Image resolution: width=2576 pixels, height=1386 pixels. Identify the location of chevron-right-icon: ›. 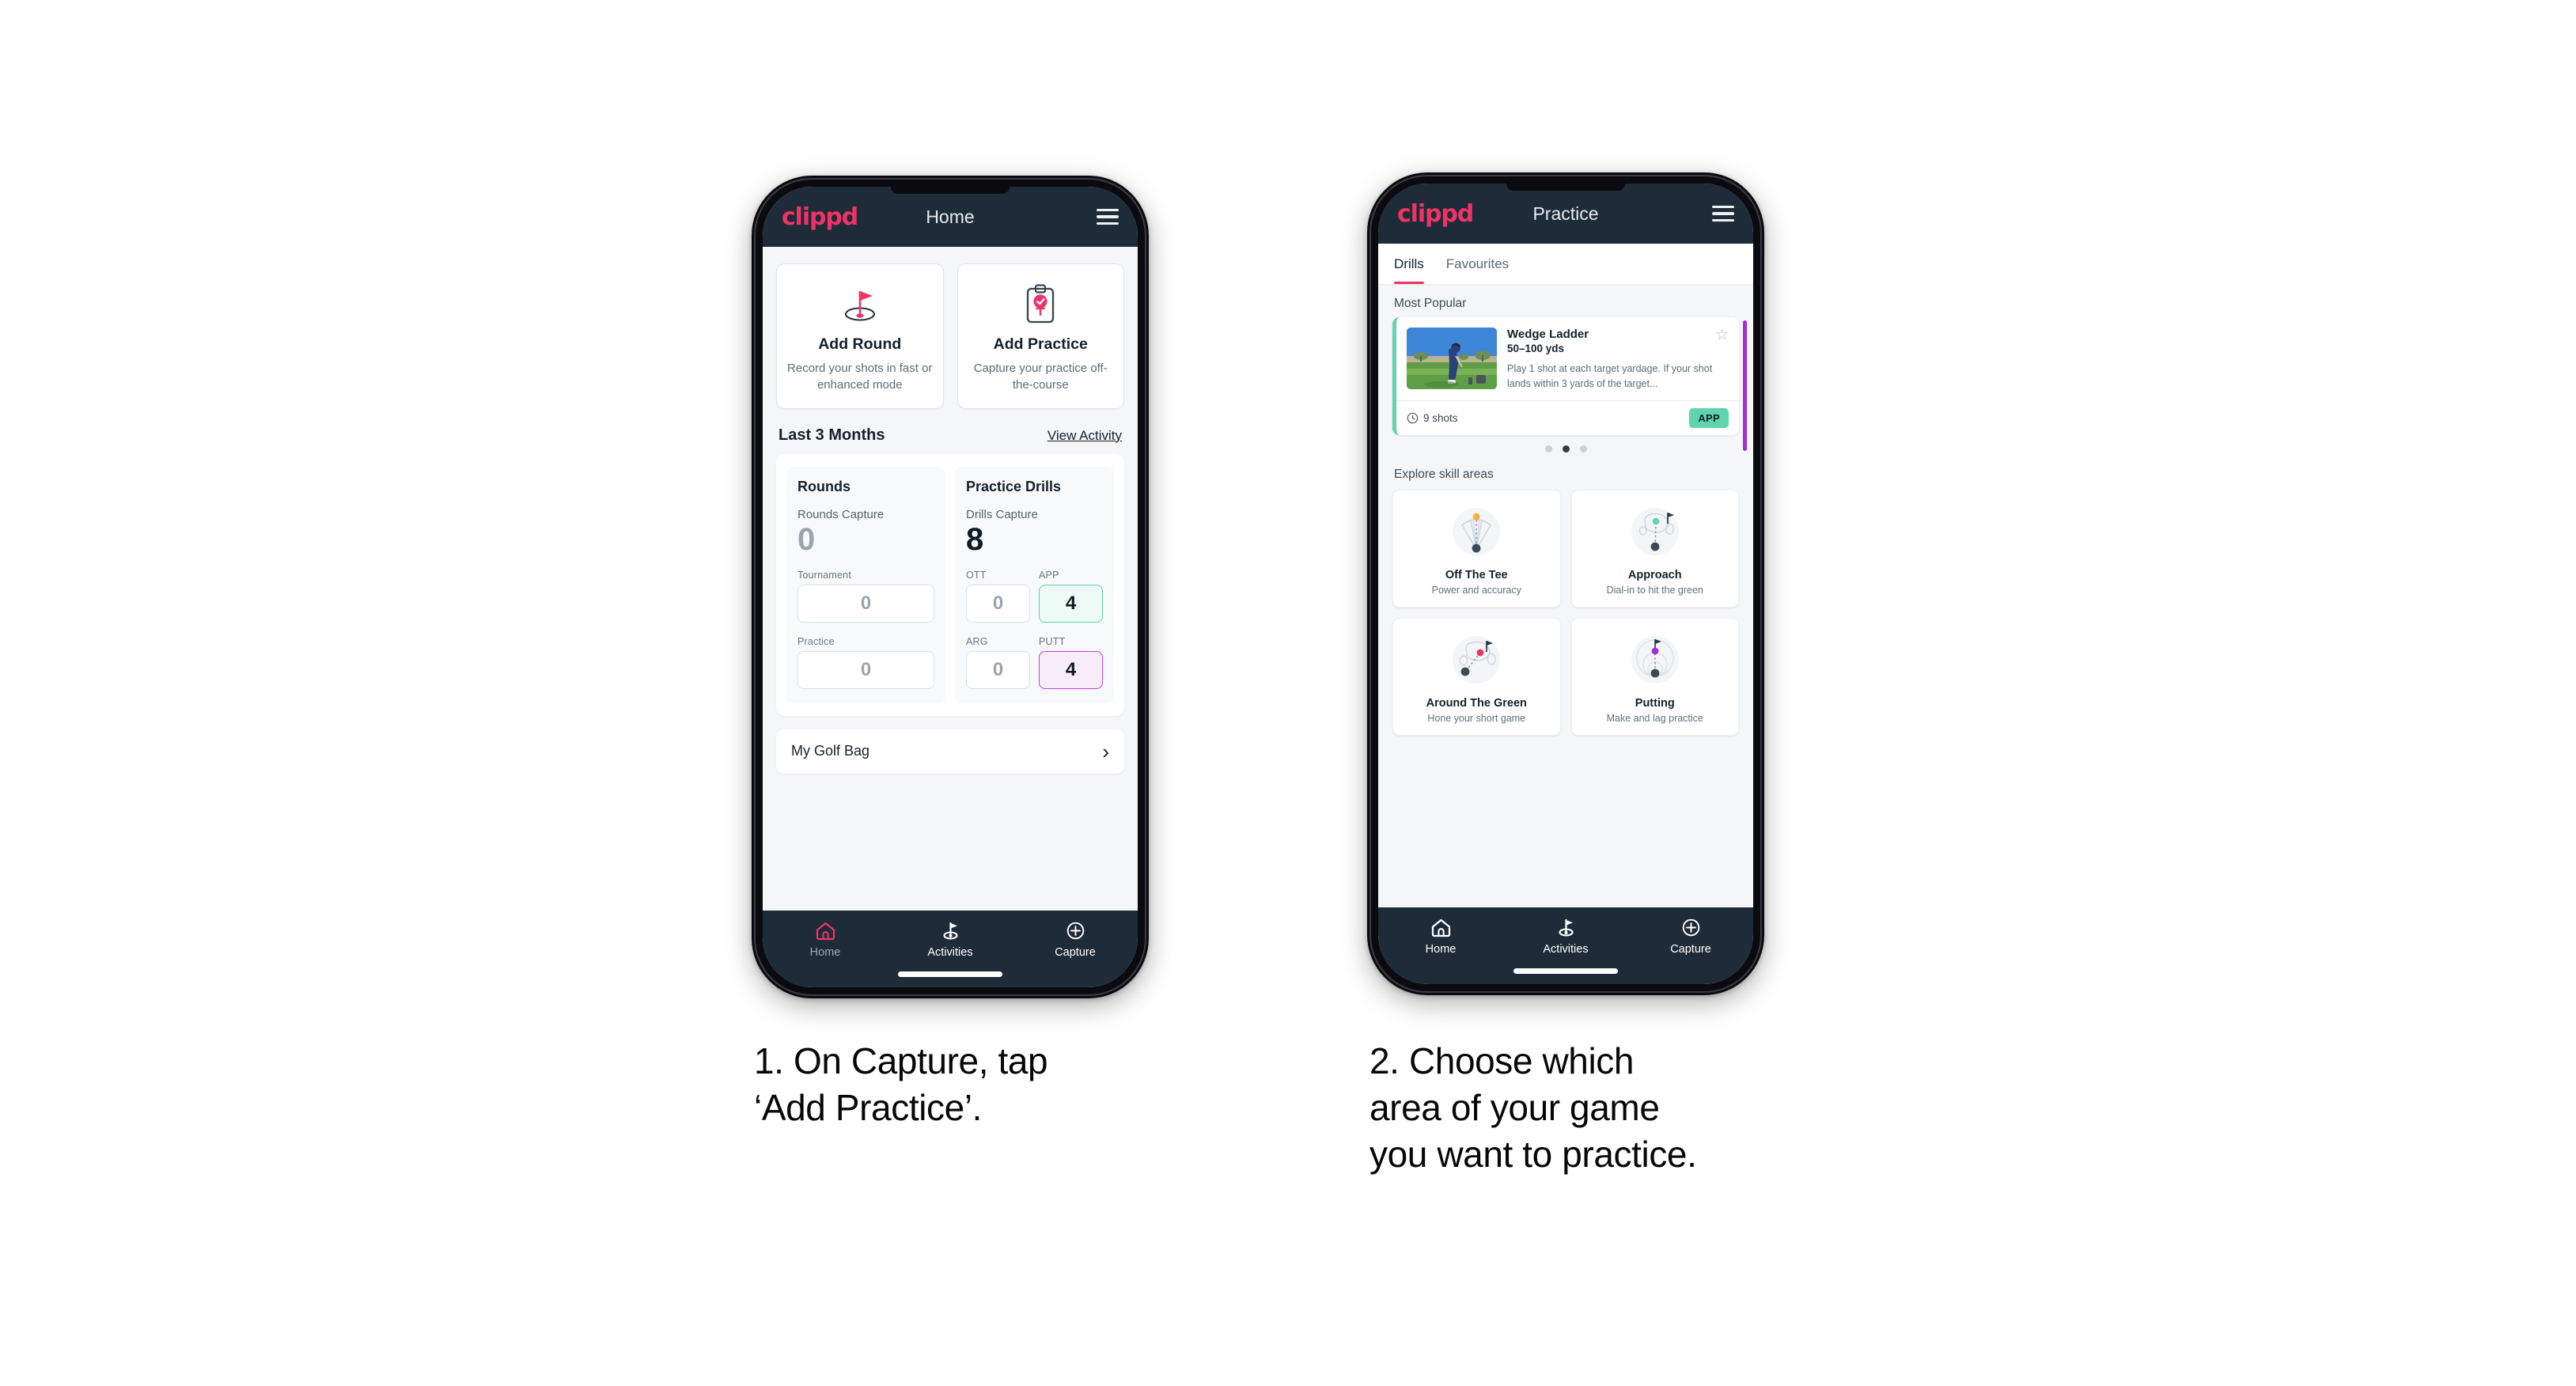
(1105, 751).